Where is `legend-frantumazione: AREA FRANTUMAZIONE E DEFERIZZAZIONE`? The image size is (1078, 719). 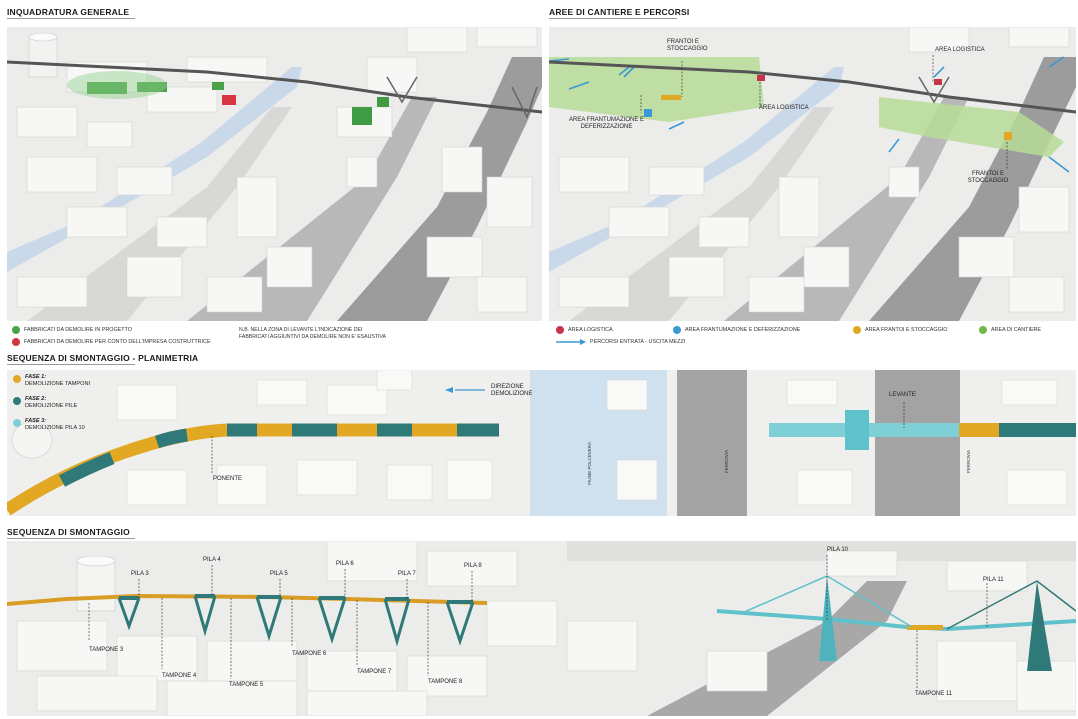 legend-frantumazione: AREA FRANTUMAZIONE E DEFERIZZAZIONE is located at coordinates (736, 330).